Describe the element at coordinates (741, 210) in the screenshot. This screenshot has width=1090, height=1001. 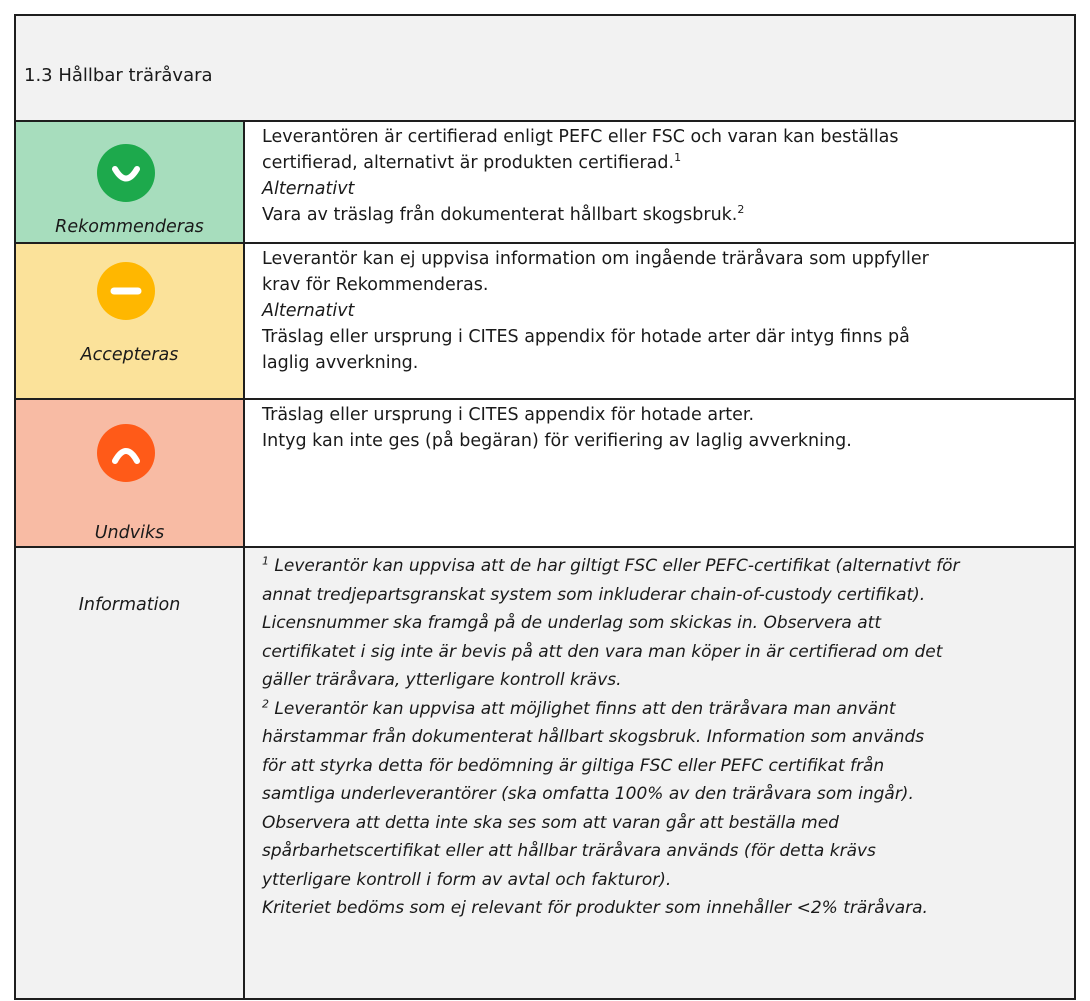
I see `footnote-ref: 2` at that location.